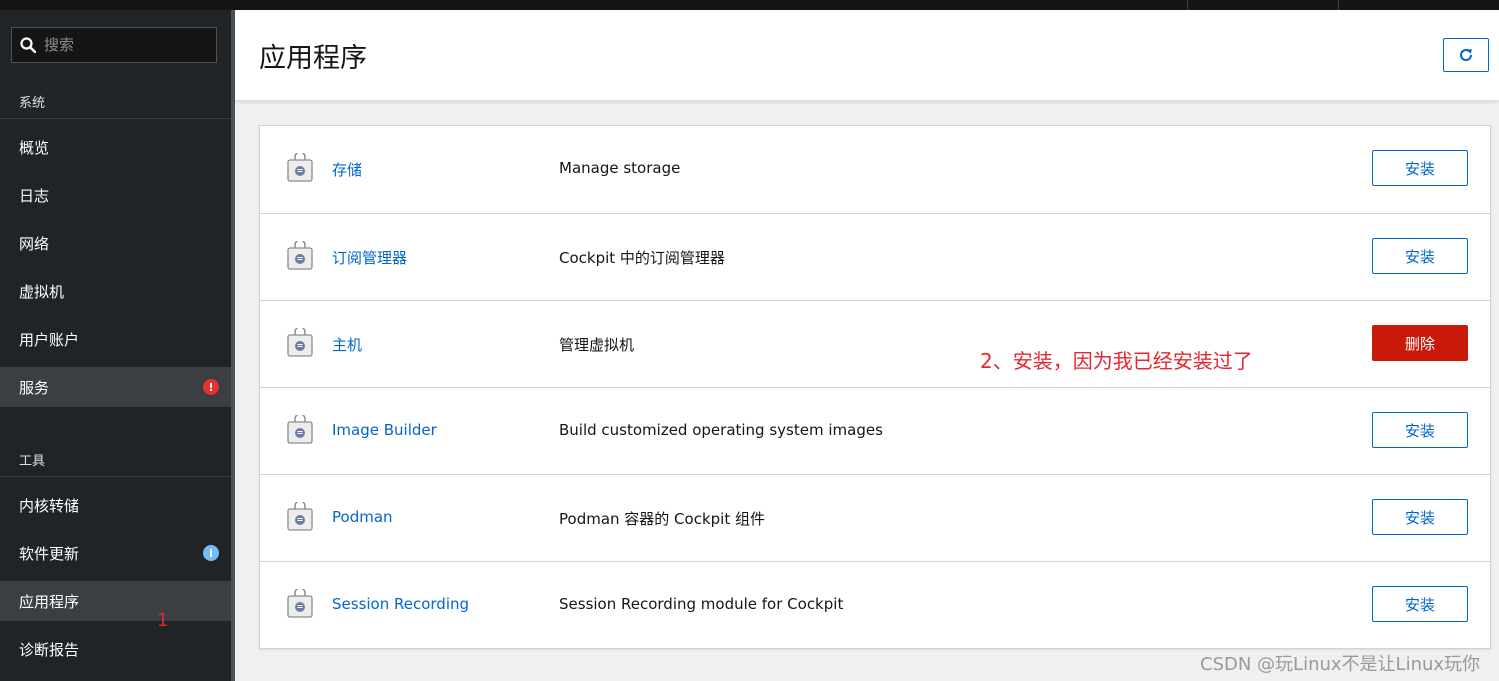  I want to click on application-description: Cockpit 中的订阅管理器, so click(642, 258).